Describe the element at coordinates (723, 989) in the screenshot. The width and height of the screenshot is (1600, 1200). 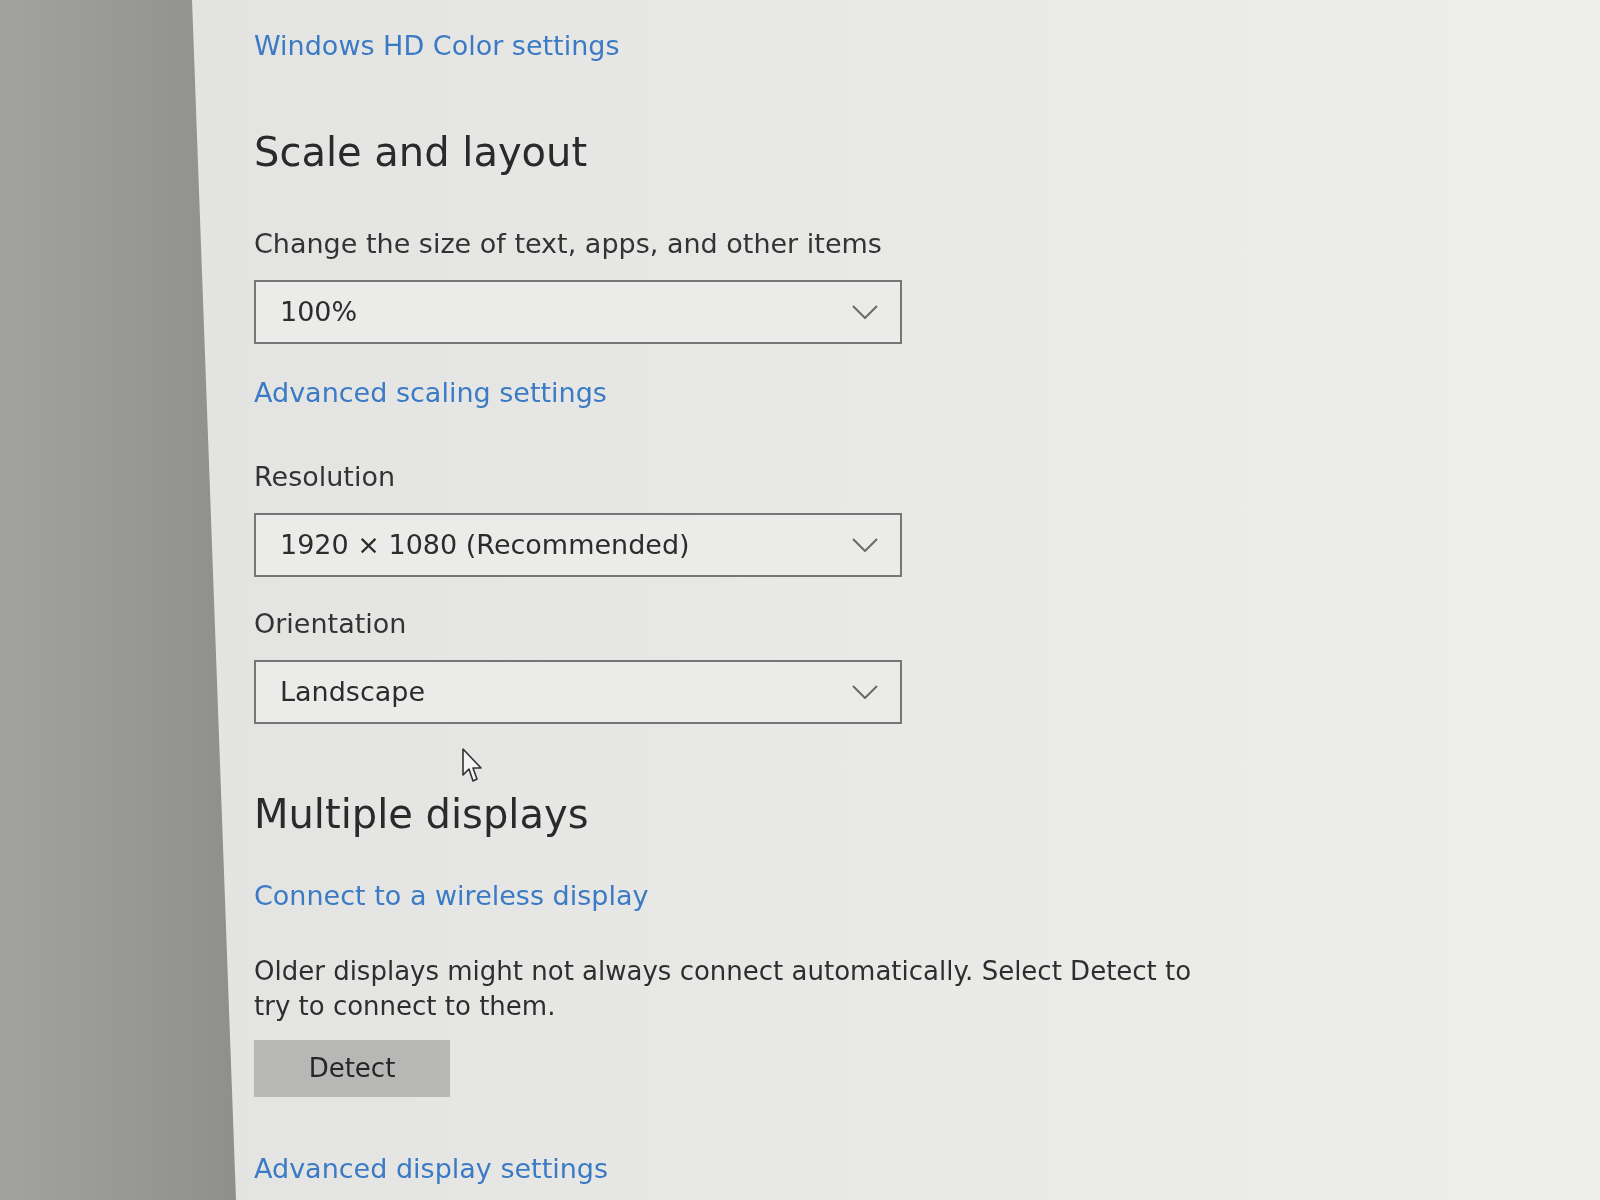
I see `description-text: Older displays might not always connect automatically. Select Detect to try to connect to them.` at that location.